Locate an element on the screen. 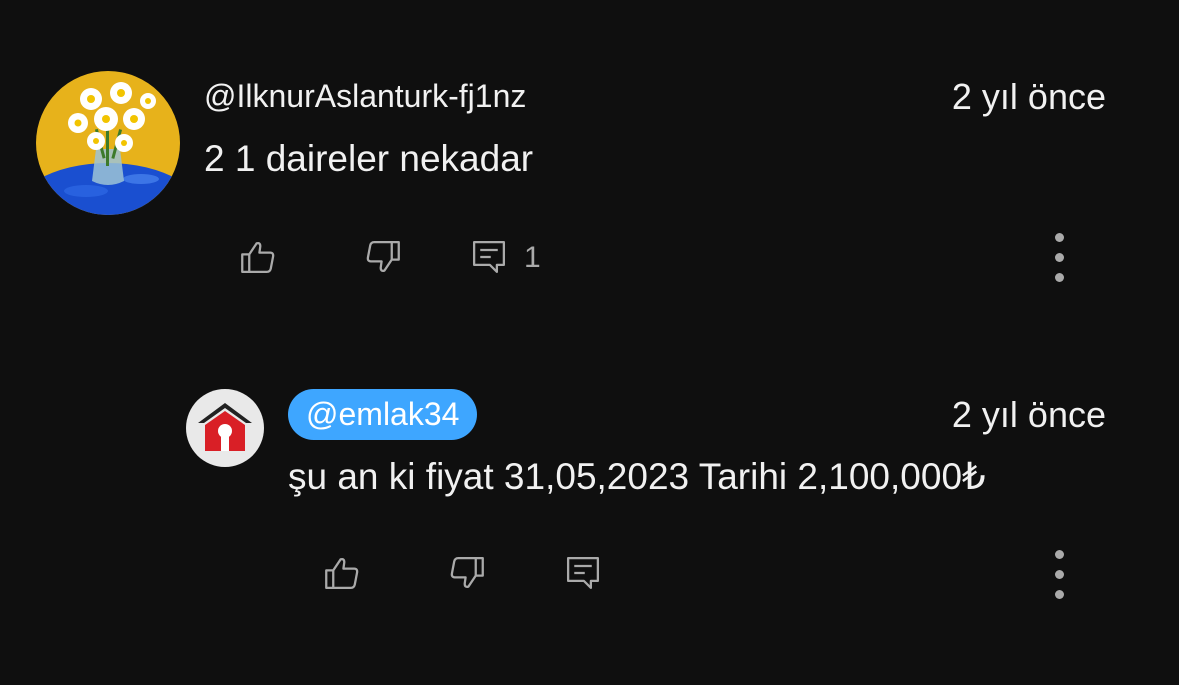 The height and width of the screenshot is (685, 1179). reply-count: 1 is located at coordinates (532, 258).